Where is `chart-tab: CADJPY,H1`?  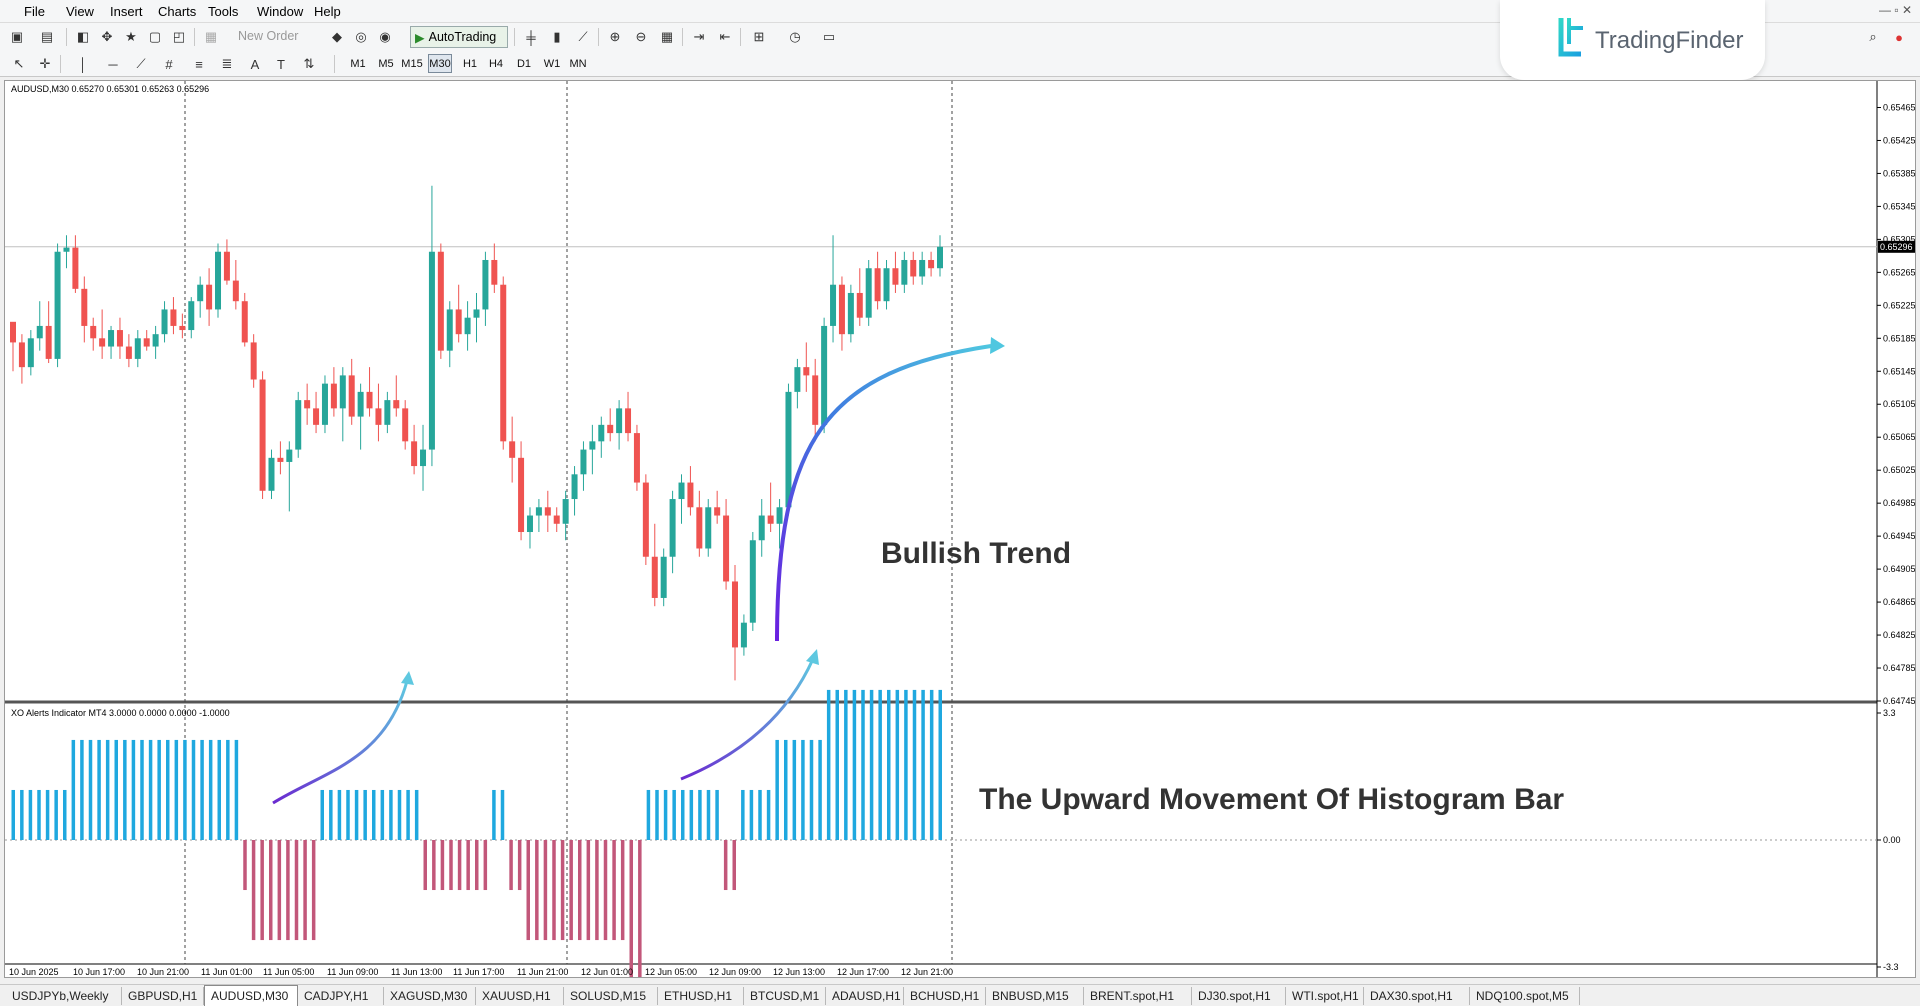 chart-tab: CADJPY,H1 is located at coordinates (341, 996).